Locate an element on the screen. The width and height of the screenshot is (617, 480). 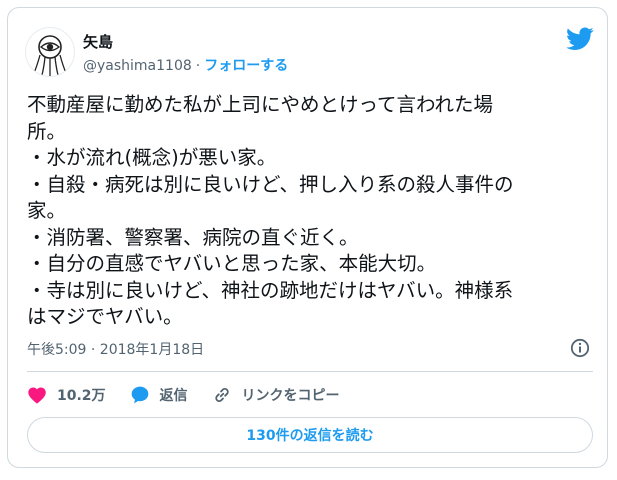
user-handle-line: @yashima1108 · フォローする is located at coordinates (185, 65).